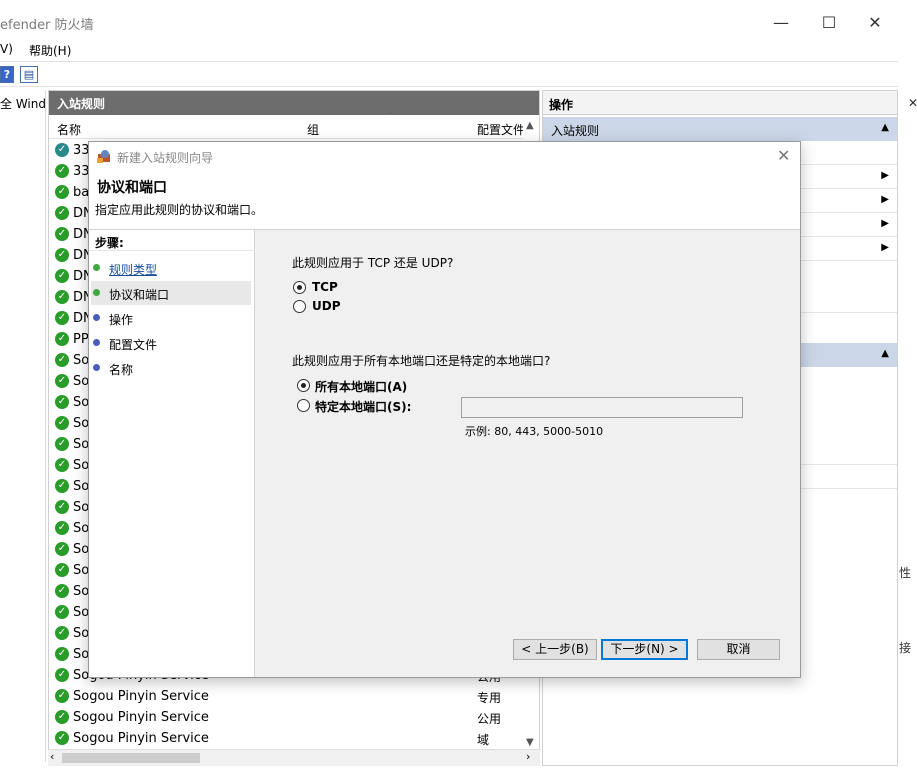 The image size is (917, 775). Describe the element at coordinates (171, 268) in the screenshot. I see `wizard-step: 规则类型` at that location.